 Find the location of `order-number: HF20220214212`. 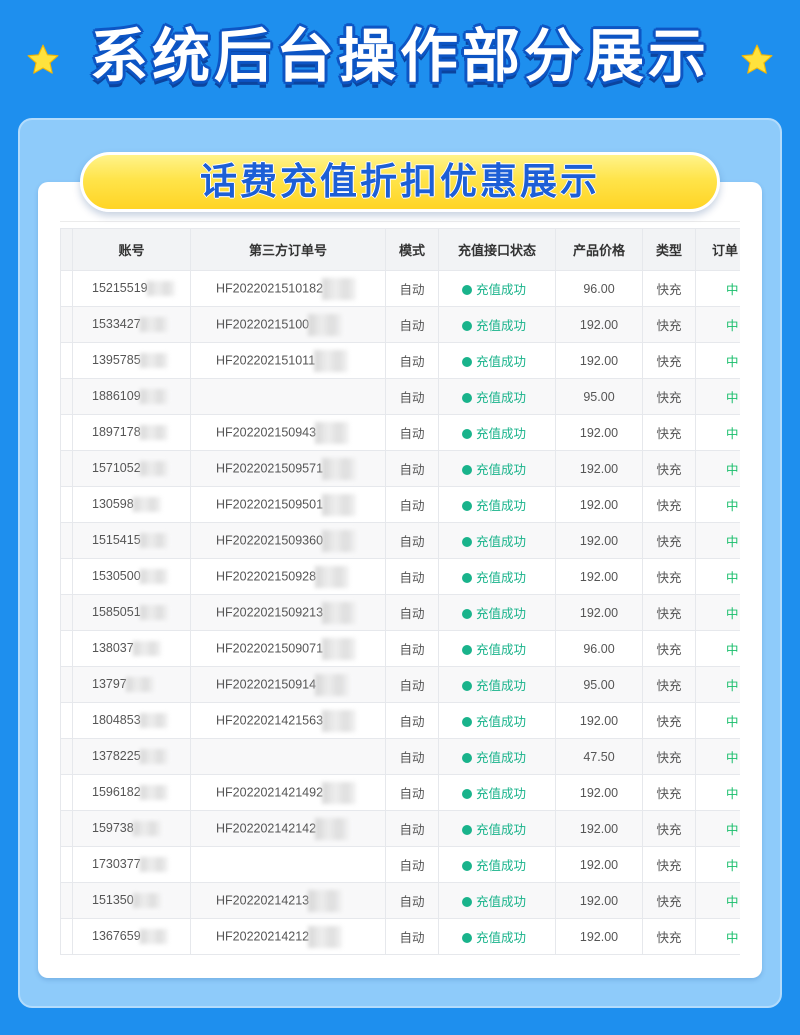

order-number: HF20220214212 is located at coordinates (263, 935).